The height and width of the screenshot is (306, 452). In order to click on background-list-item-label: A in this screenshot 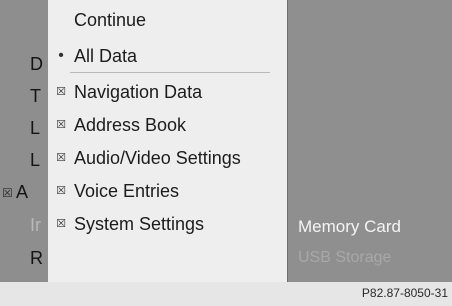, I will do `click(22, 192)`.